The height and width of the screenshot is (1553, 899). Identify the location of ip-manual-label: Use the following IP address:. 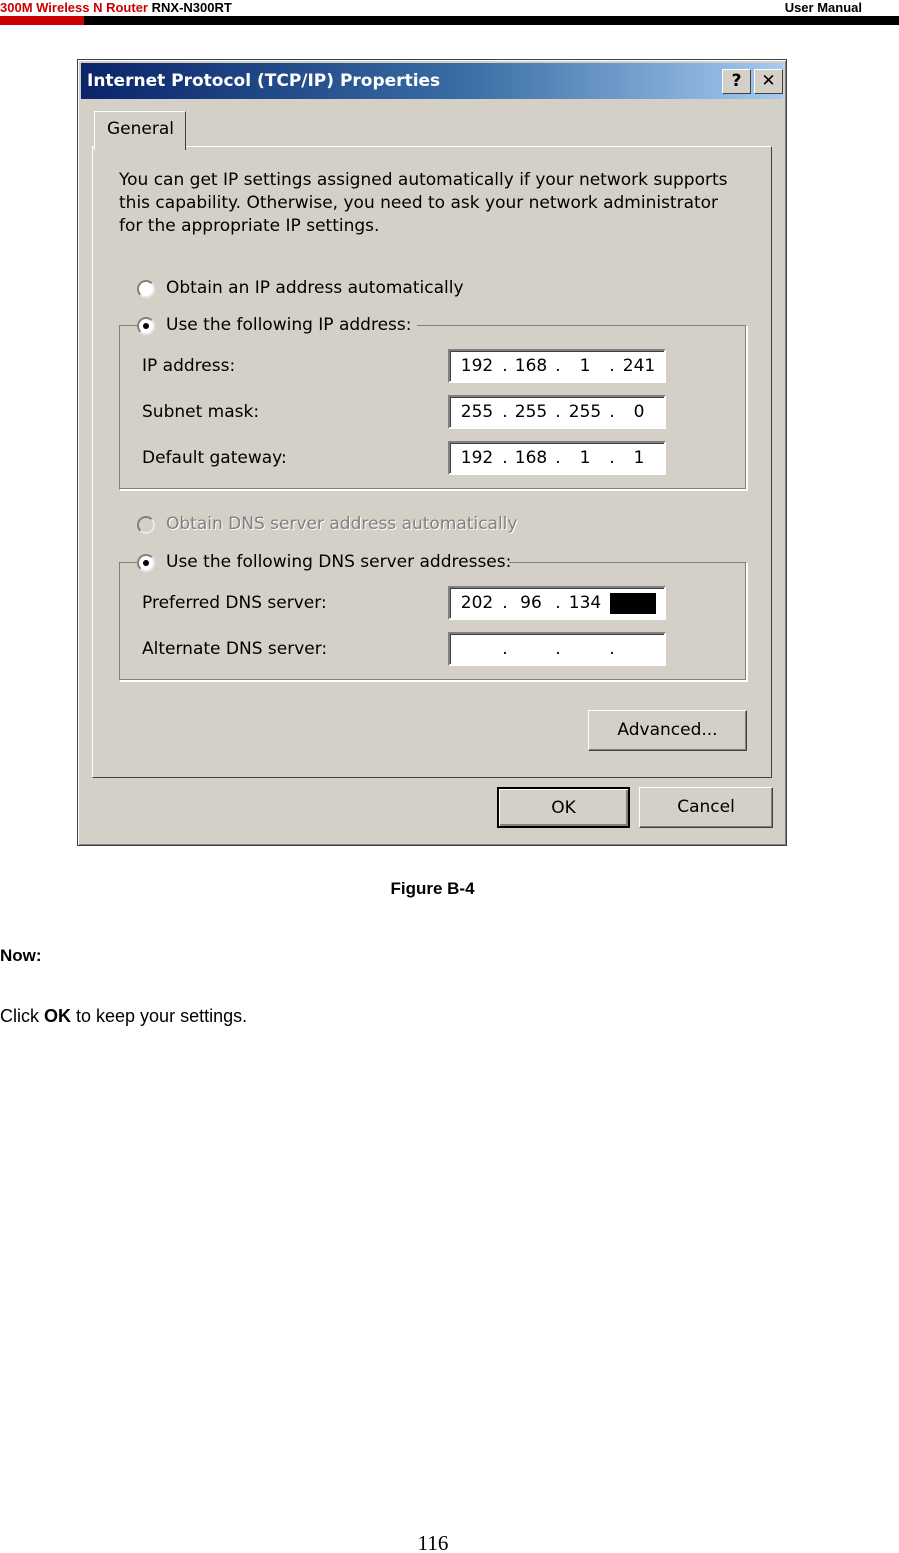
(289, 325).